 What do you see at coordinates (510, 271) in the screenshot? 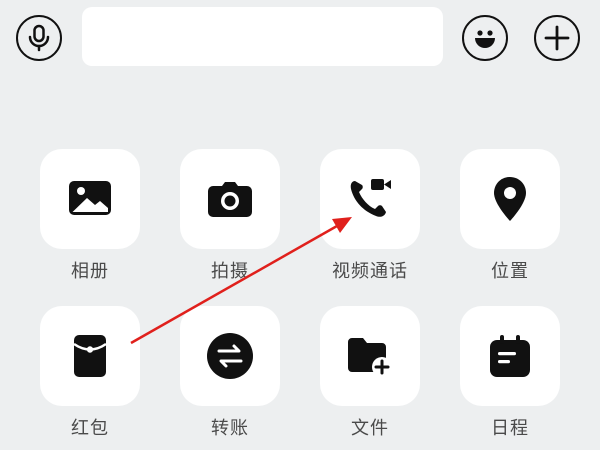
I see `location-label: 位置` at bounding box center [510, 271].